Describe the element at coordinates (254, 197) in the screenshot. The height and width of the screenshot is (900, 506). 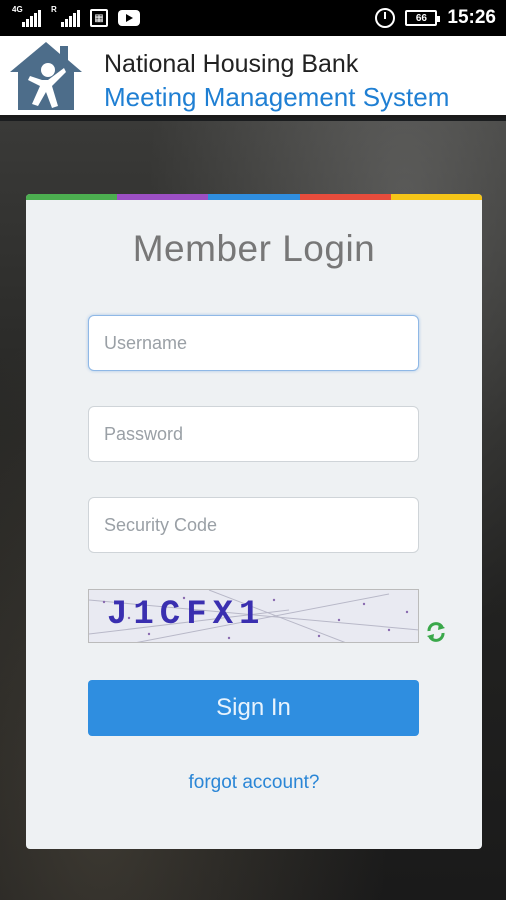
I see `color-stripe` at that location.